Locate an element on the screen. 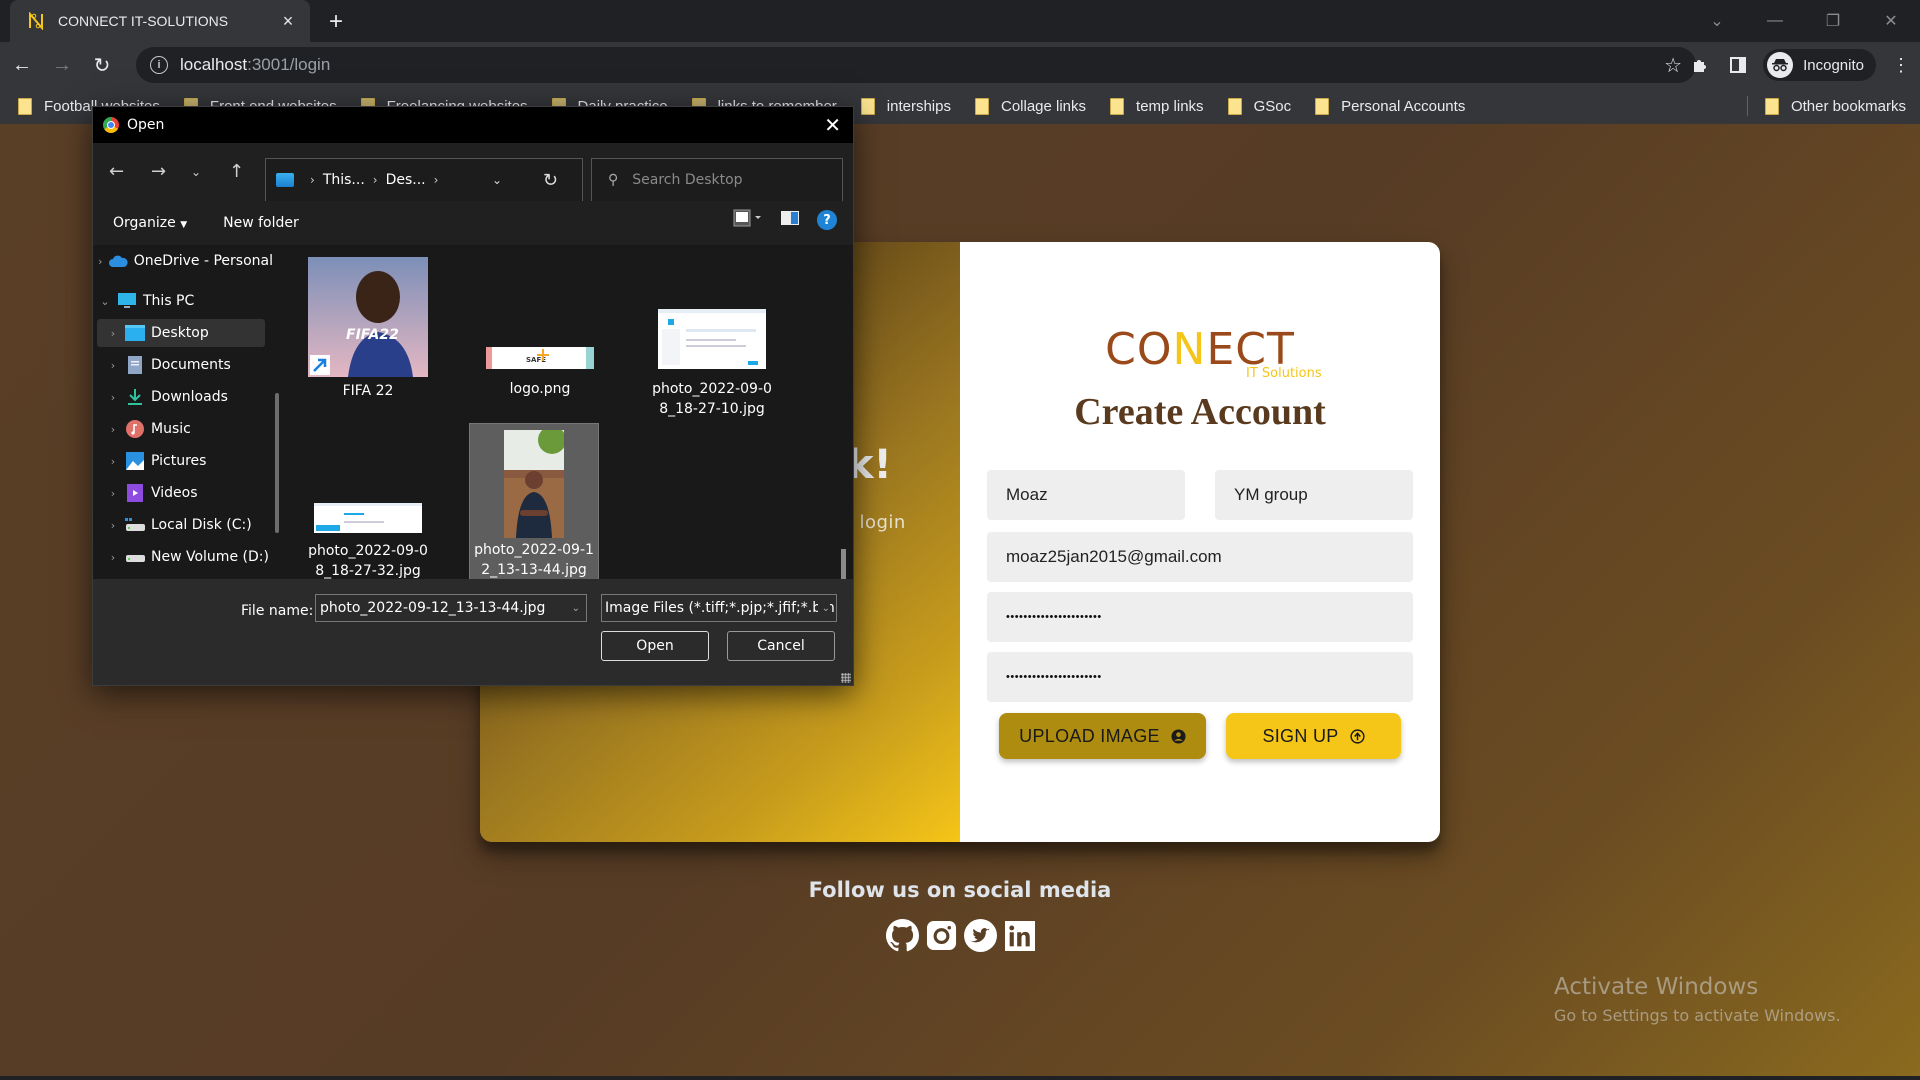 Image resolution: width=1920 pixels, height=1080 pixels. address-bar: i localhost :3001/login ☆ is located at coordinates (916, 65).